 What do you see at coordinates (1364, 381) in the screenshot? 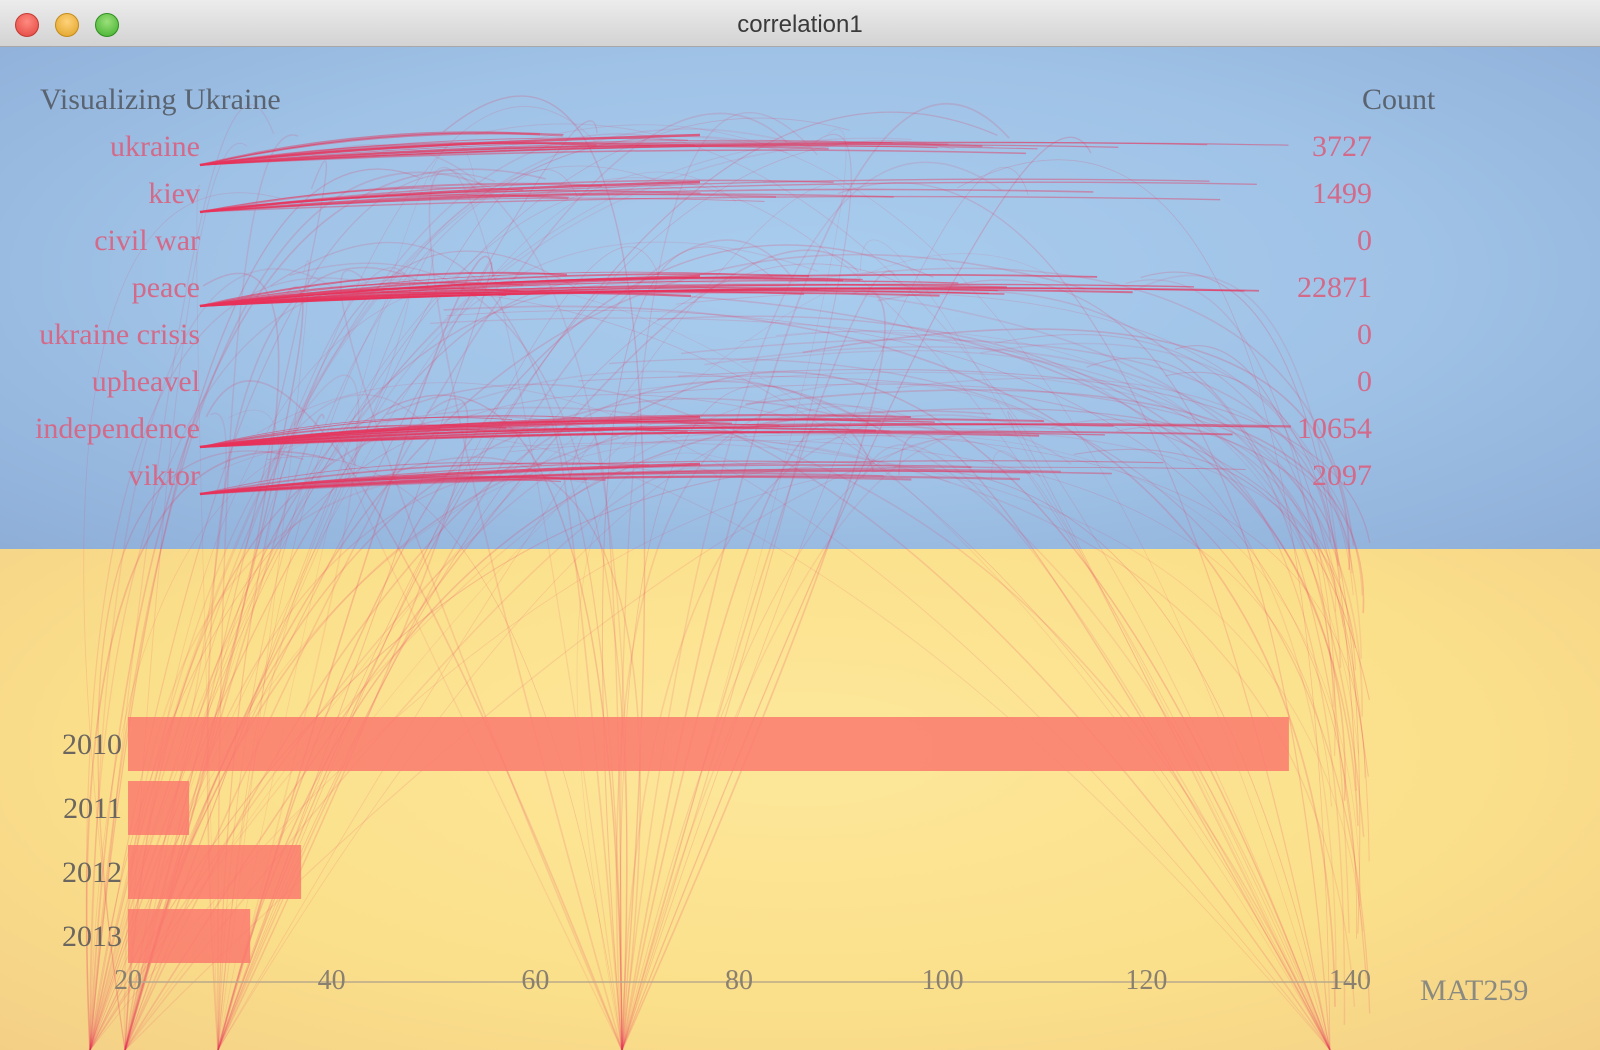
I see `keyword-count-upheavel: 0` at bounding box center [1364, 381].